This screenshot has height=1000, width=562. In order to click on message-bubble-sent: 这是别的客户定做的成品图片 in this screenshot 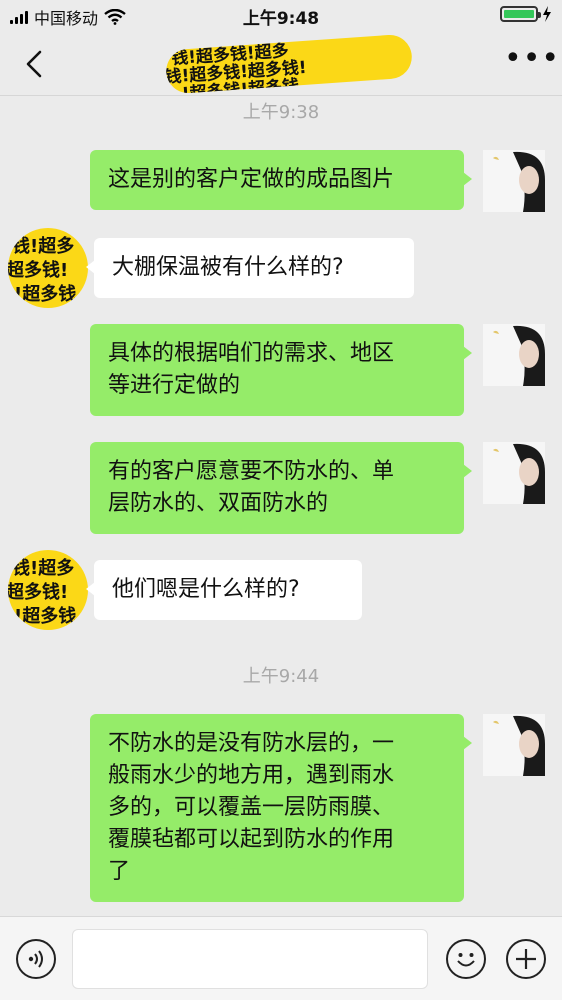, I will do `click(281, 180)`.